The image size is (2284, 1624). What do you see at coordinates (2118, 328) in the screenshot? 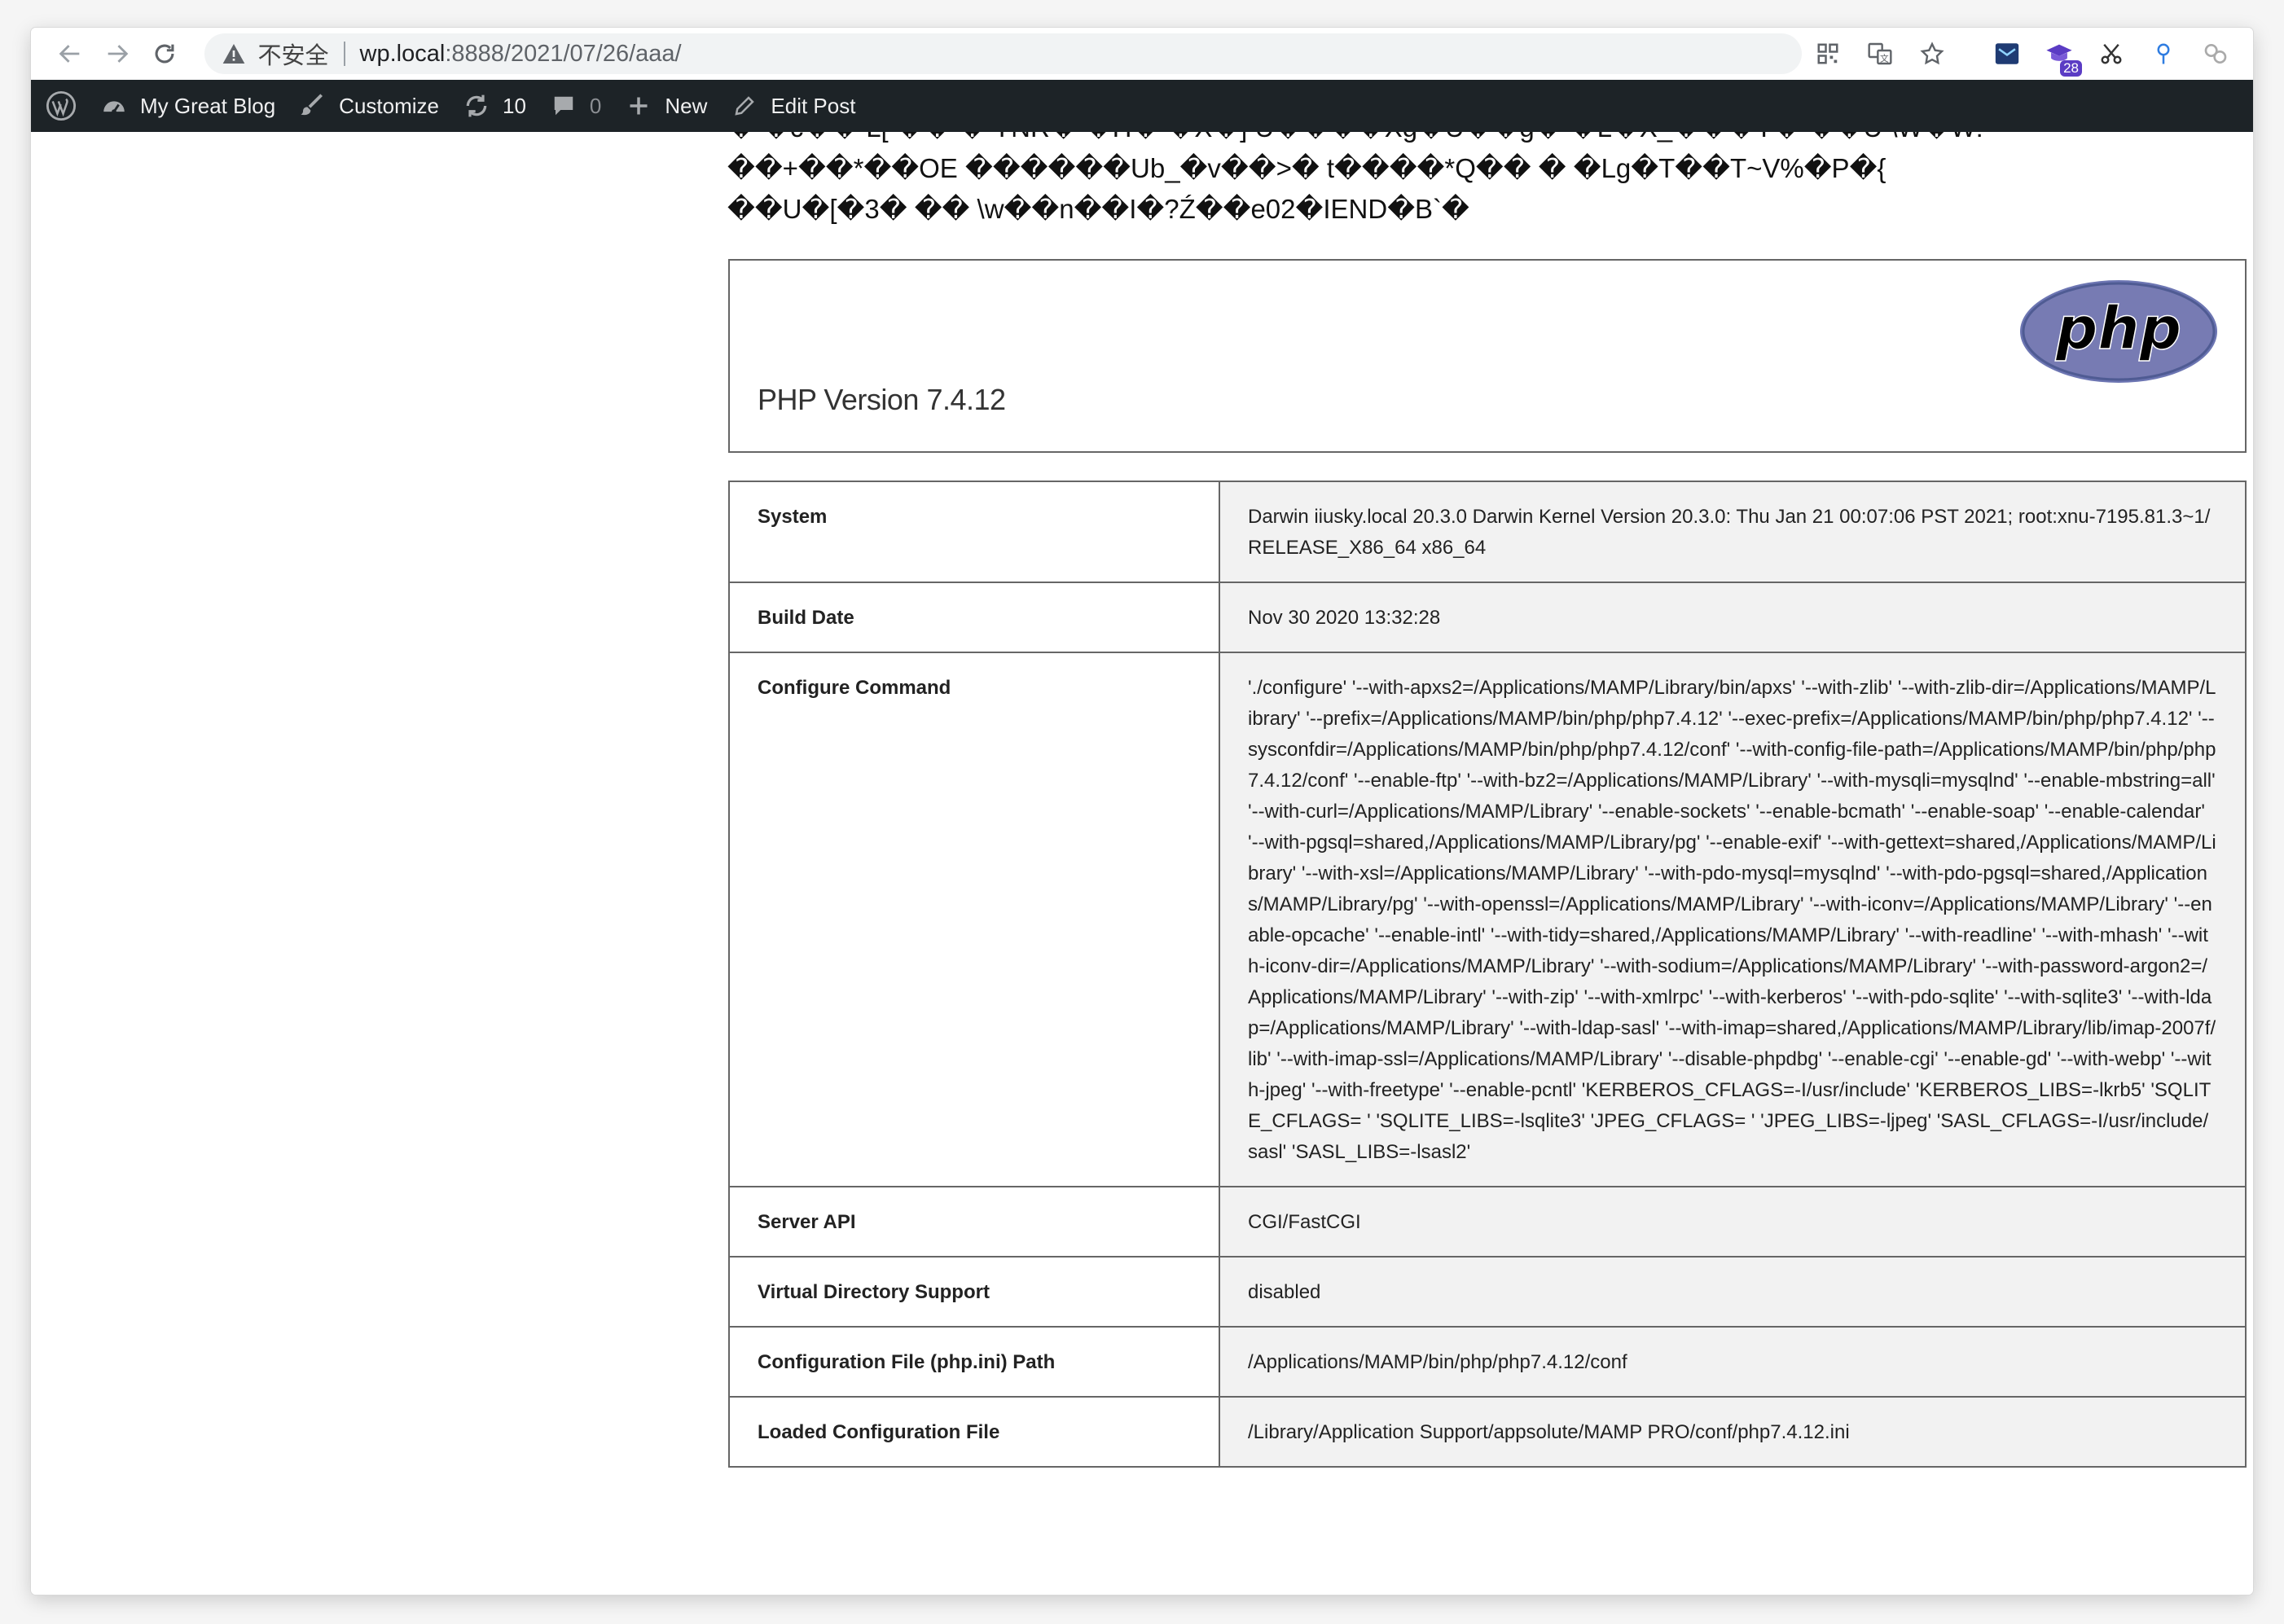
I see `php-logo-text: php` at bounding box center [2118, 328].